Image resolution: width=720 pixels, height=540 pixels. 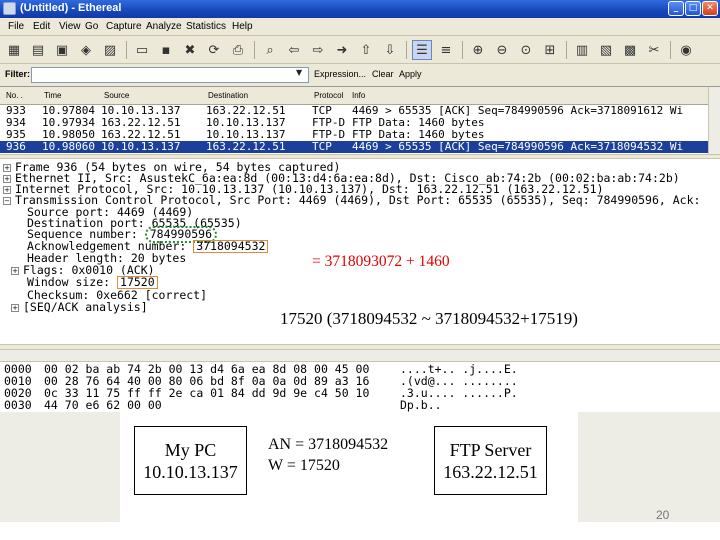 What do you see at coordinates (270, 50) in the screenshot?
I see `find-packet-icon: ⌕` at bounding box center [270, 50].